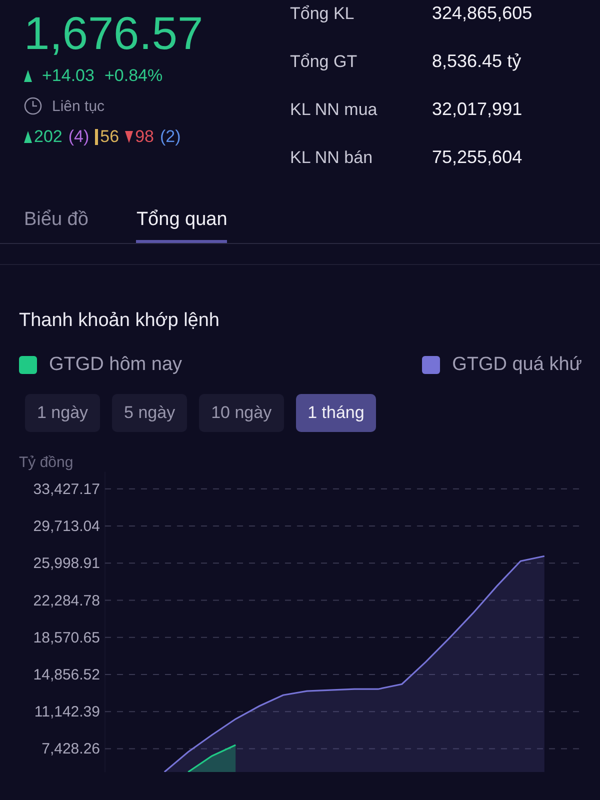 The image size is (600, 800). Describe the element at coordinates (62, 413) in the screenshot. I see `period-button: 1 ngày` at that location.